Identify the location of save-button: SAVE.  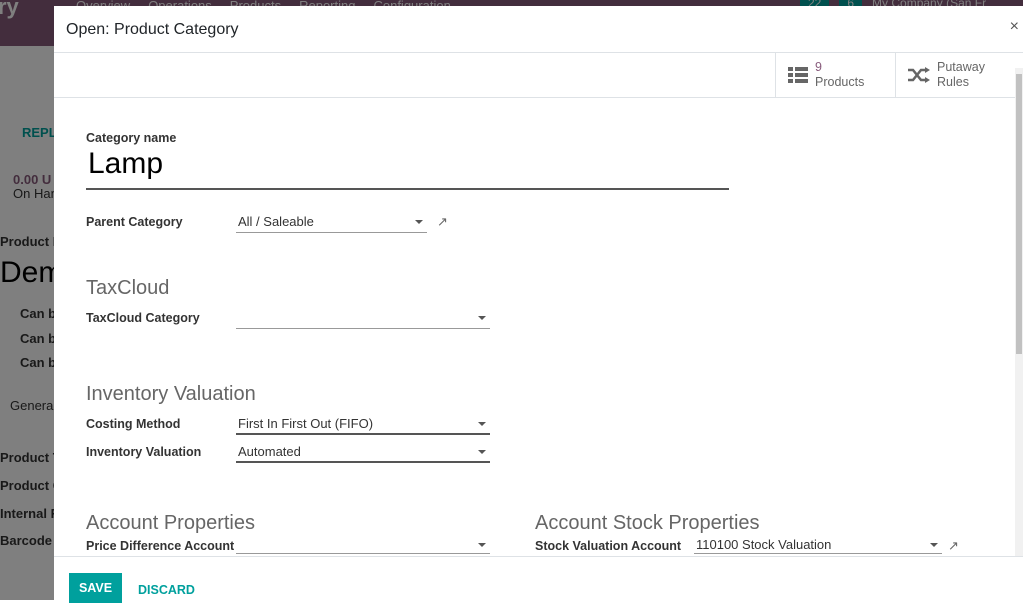
(95, 588).